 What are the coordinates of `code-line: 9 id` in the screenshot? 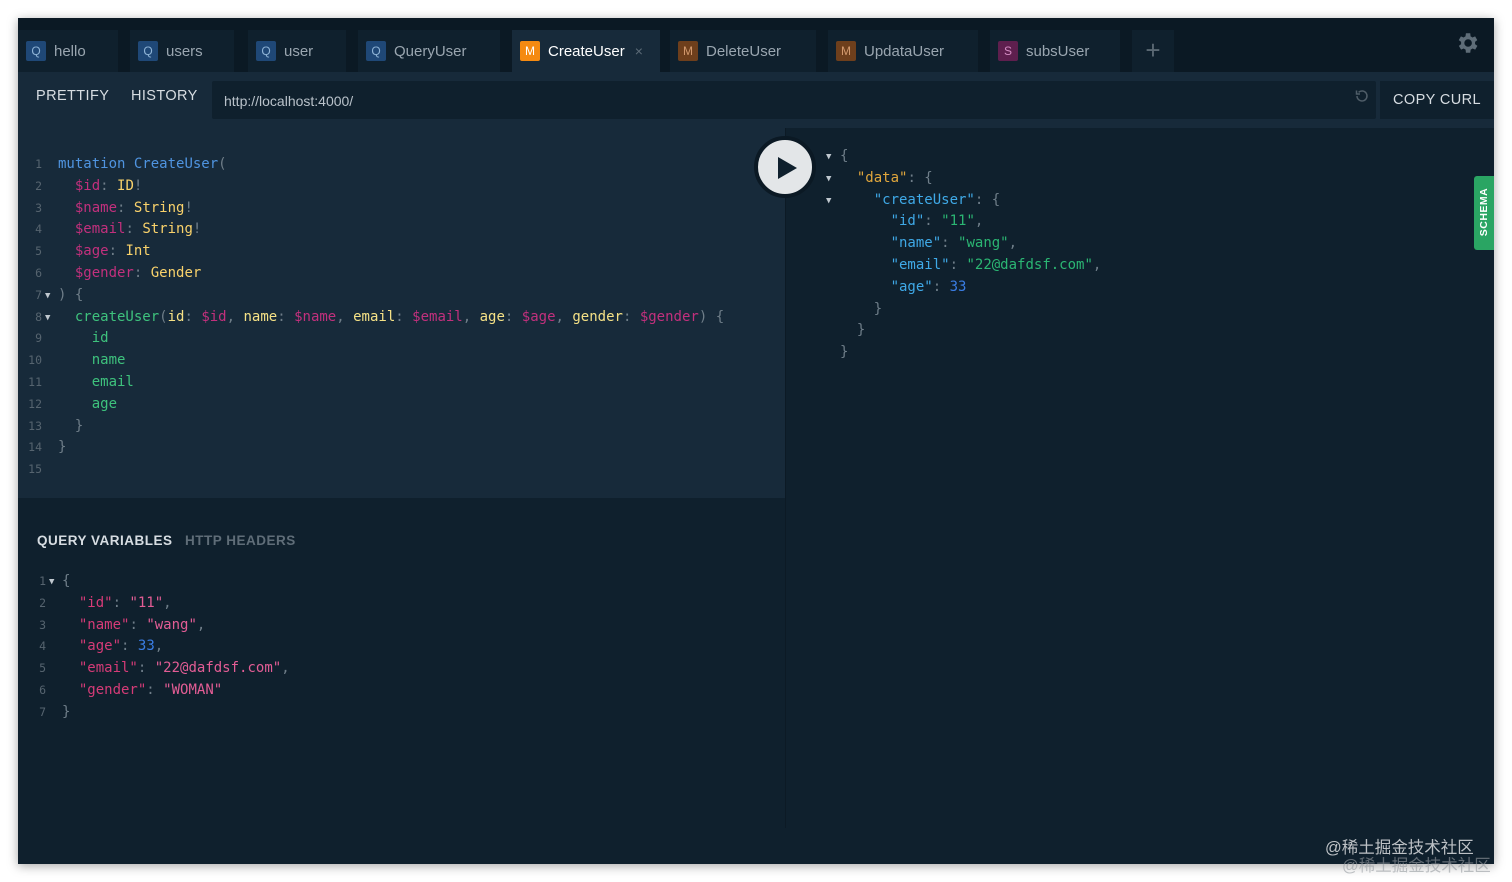 It's located at (72, 338).